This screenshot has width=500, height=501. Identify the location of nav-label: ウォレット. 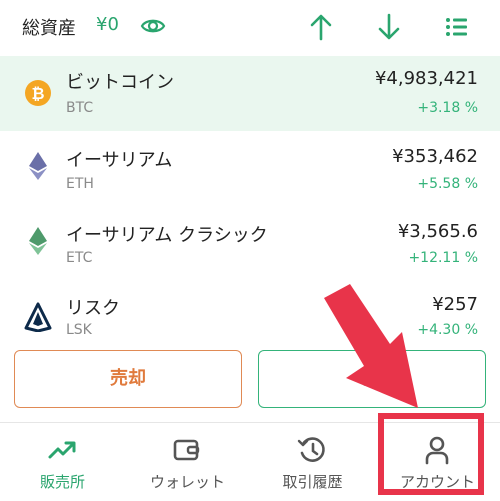
(187, 482).